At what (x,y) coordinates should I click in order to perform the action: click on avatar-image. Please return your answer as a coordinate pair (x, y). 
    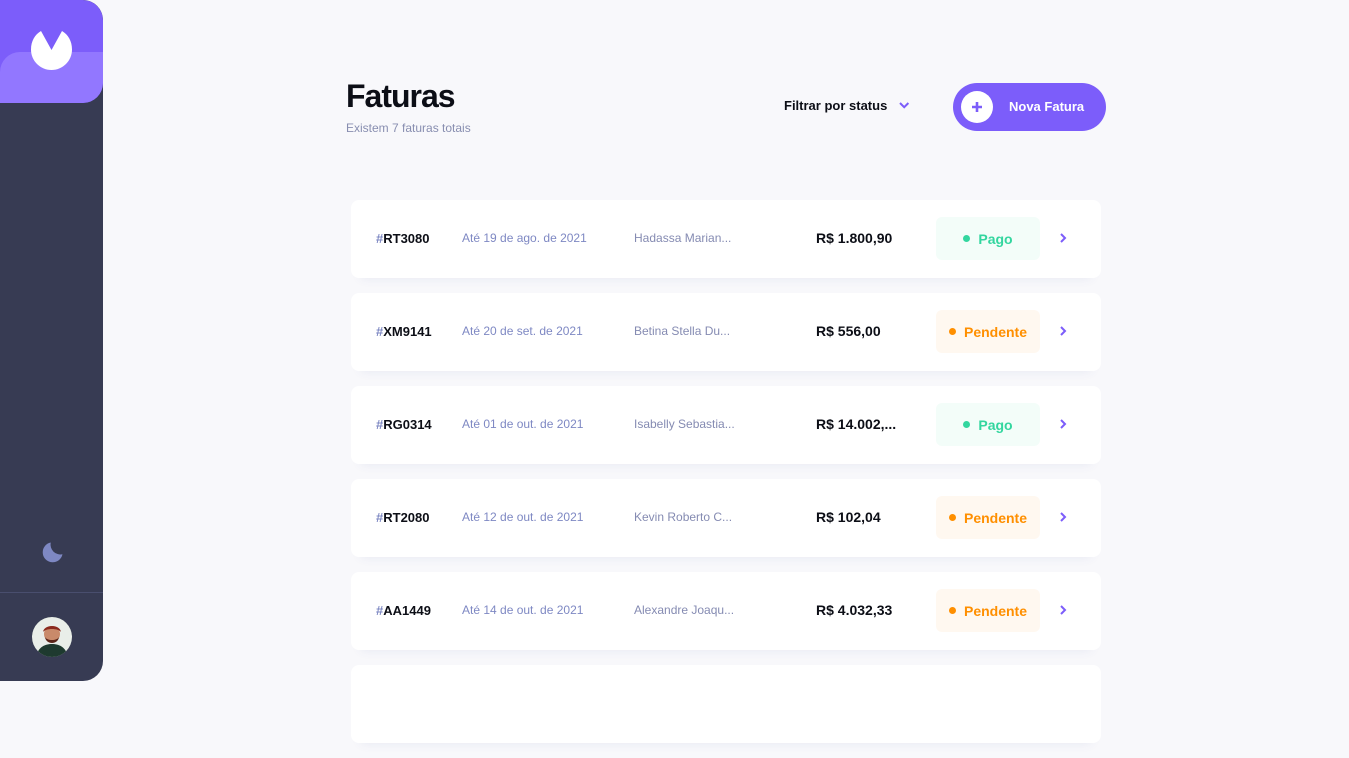
    Looking at the image, I should click on (52, 637).